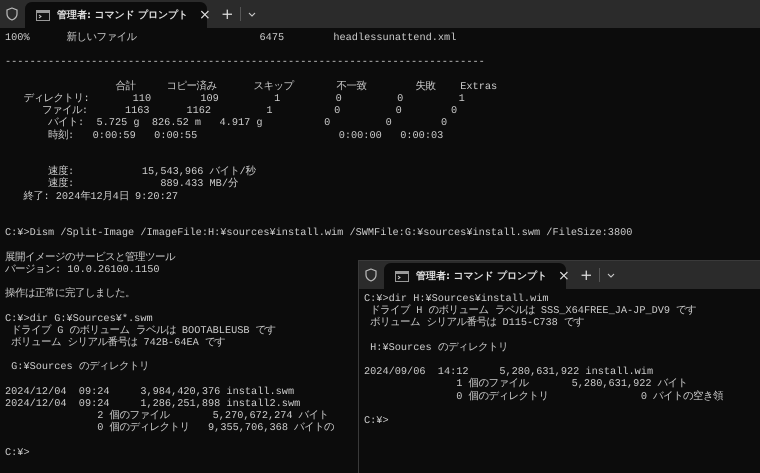 The height and width of the screenshot is (473, 760). What do you see at coordinates (143, 330) in the screenshot?
I see `console-line: ドライブ G のボリューム ラベルは BOOTABLEUSB です` at bounding box center [143, 330].